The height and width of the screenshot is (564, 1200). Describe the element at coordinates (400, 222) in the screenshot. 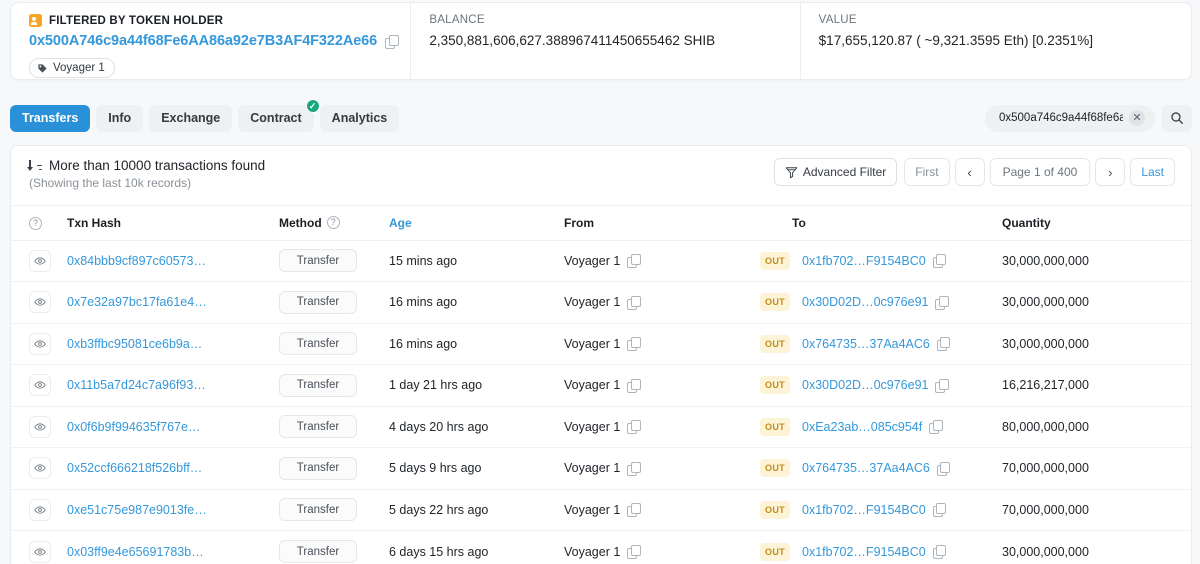

I see `column-header-age-label: Age` at that location.